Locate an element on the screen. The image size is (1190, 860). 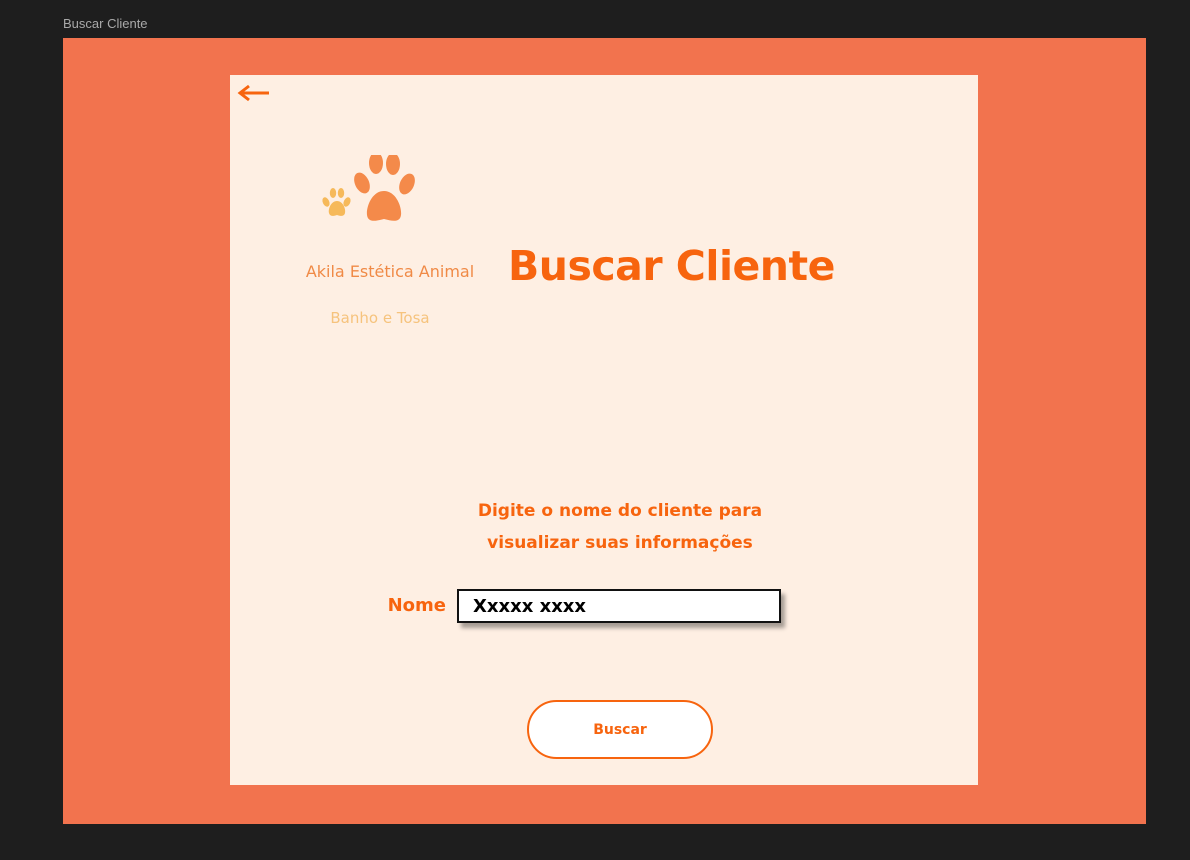
frame-title: Buscar Cliente is located at coordinates (105, 23).